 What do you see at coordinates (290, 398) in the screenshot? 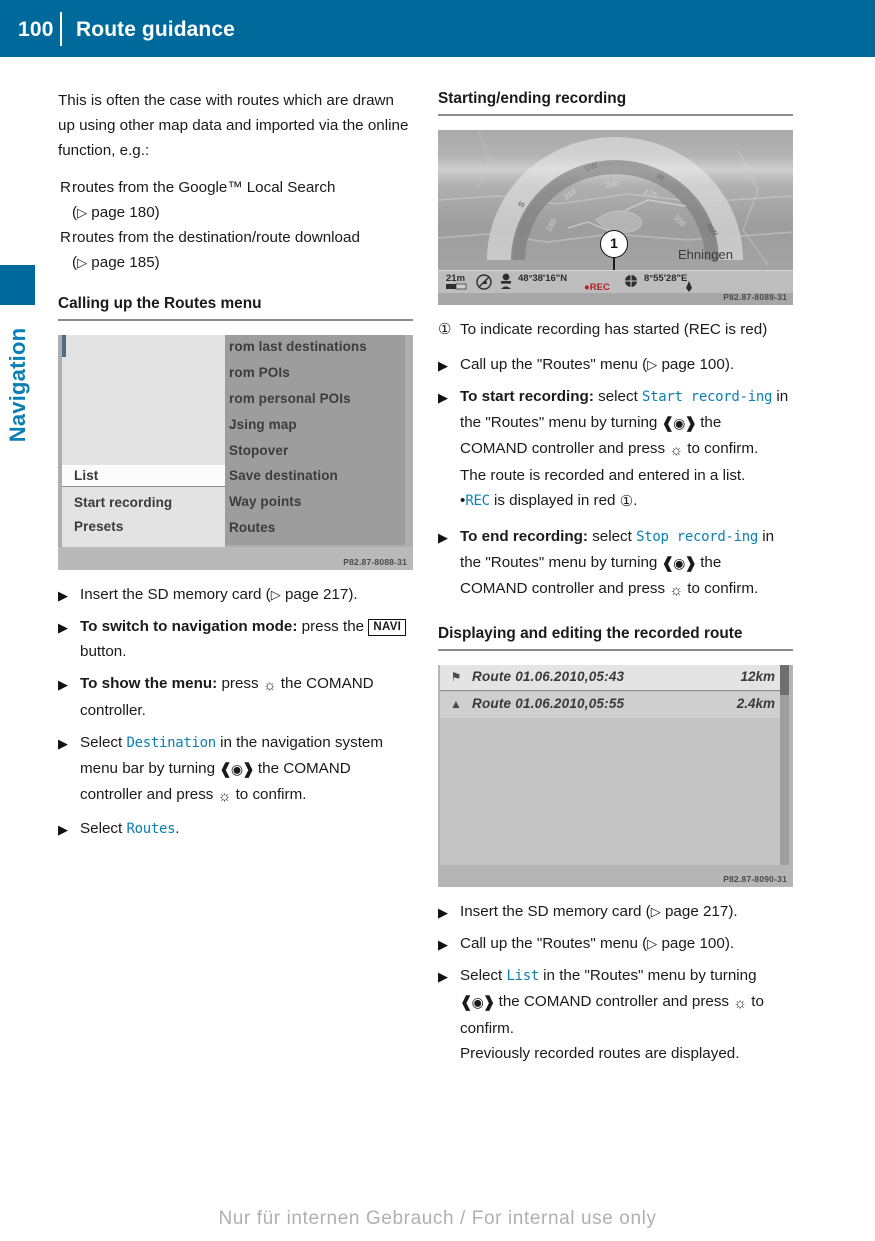
I see `destination-menu-item: rom personal POIs` at bounding box center [290, 398].